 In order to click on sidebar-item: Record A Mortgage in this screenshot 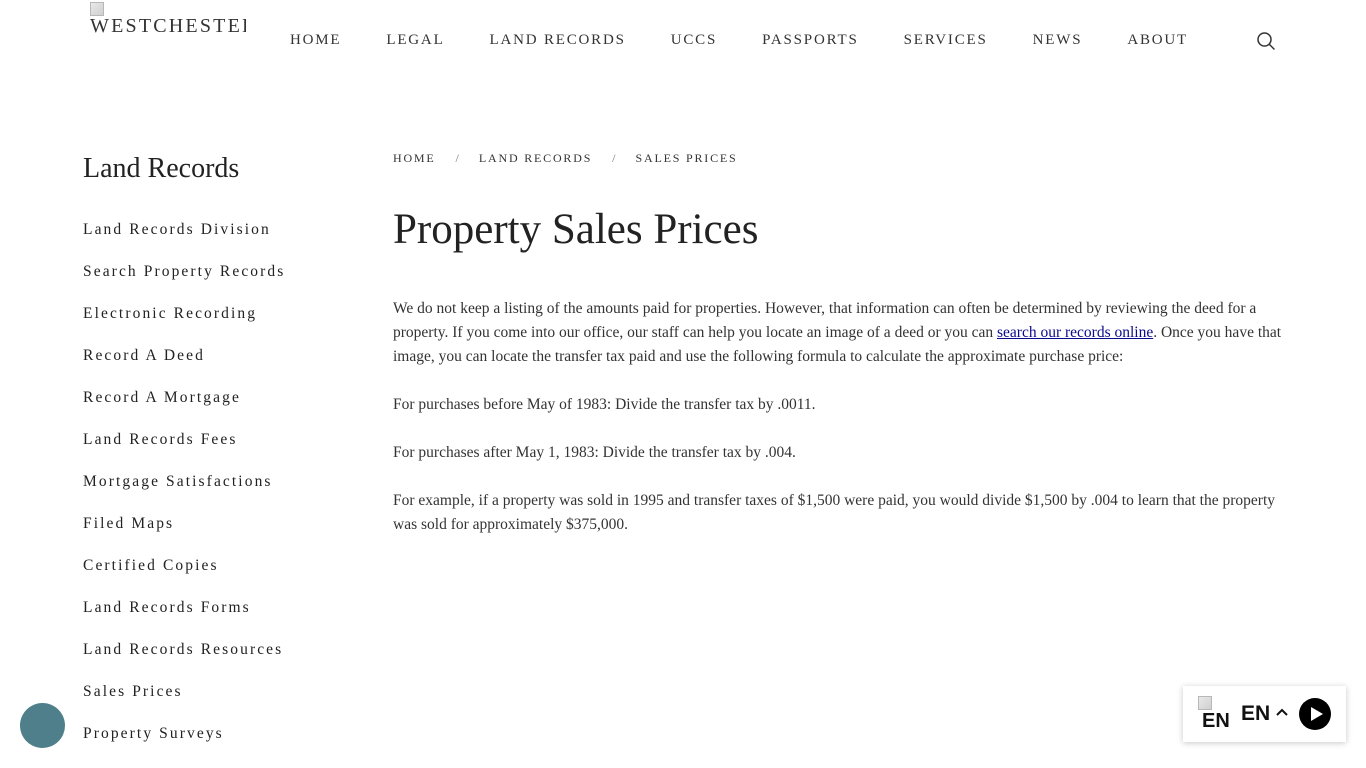, I will do `click(184, 409)`.